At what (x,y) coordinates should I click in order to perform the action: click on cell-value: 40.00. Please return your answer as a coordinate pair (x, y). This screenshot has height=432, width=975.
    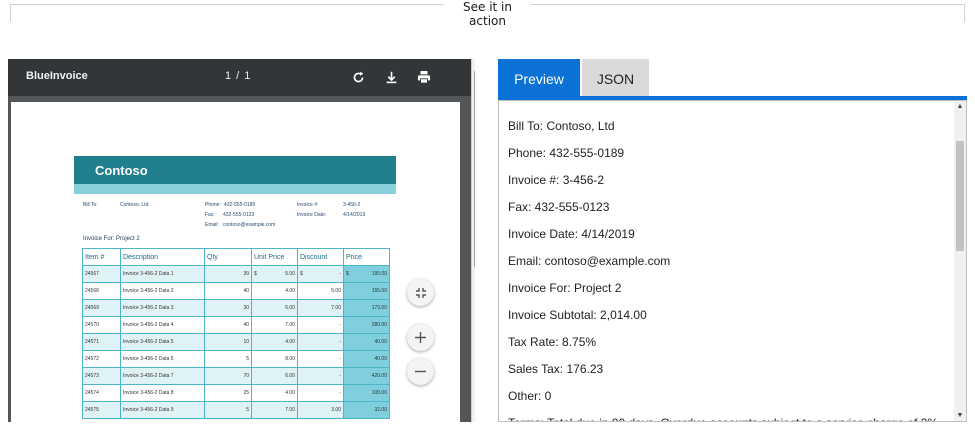
    Looking at the image, I should click on (380, 342).